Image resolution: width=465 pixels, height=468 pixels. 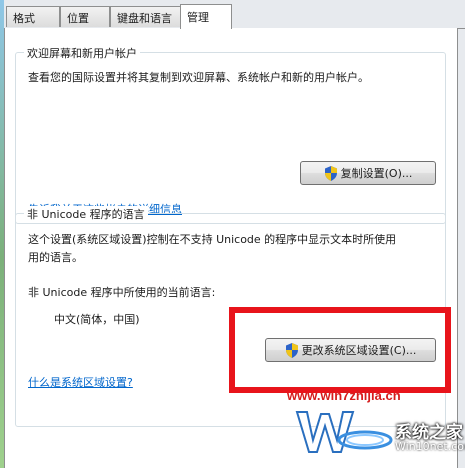 I want to click on tab-administrative: 管理, so click(x=206, y=16).